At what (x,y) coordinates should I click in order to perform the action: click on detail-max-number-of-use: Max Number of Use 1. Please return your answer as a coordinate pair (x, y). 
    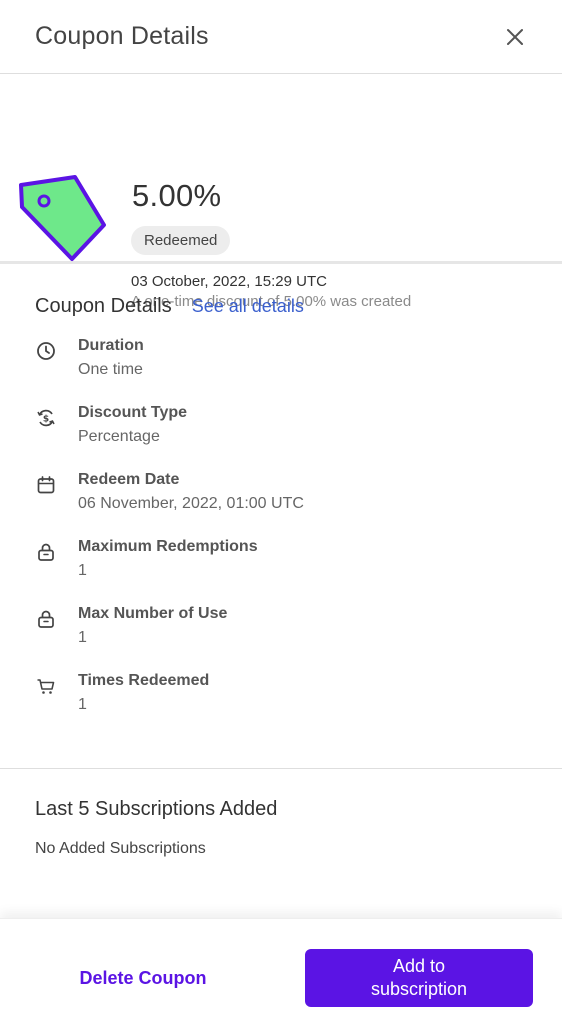
    Looking at the image, I should click on (285, 630).